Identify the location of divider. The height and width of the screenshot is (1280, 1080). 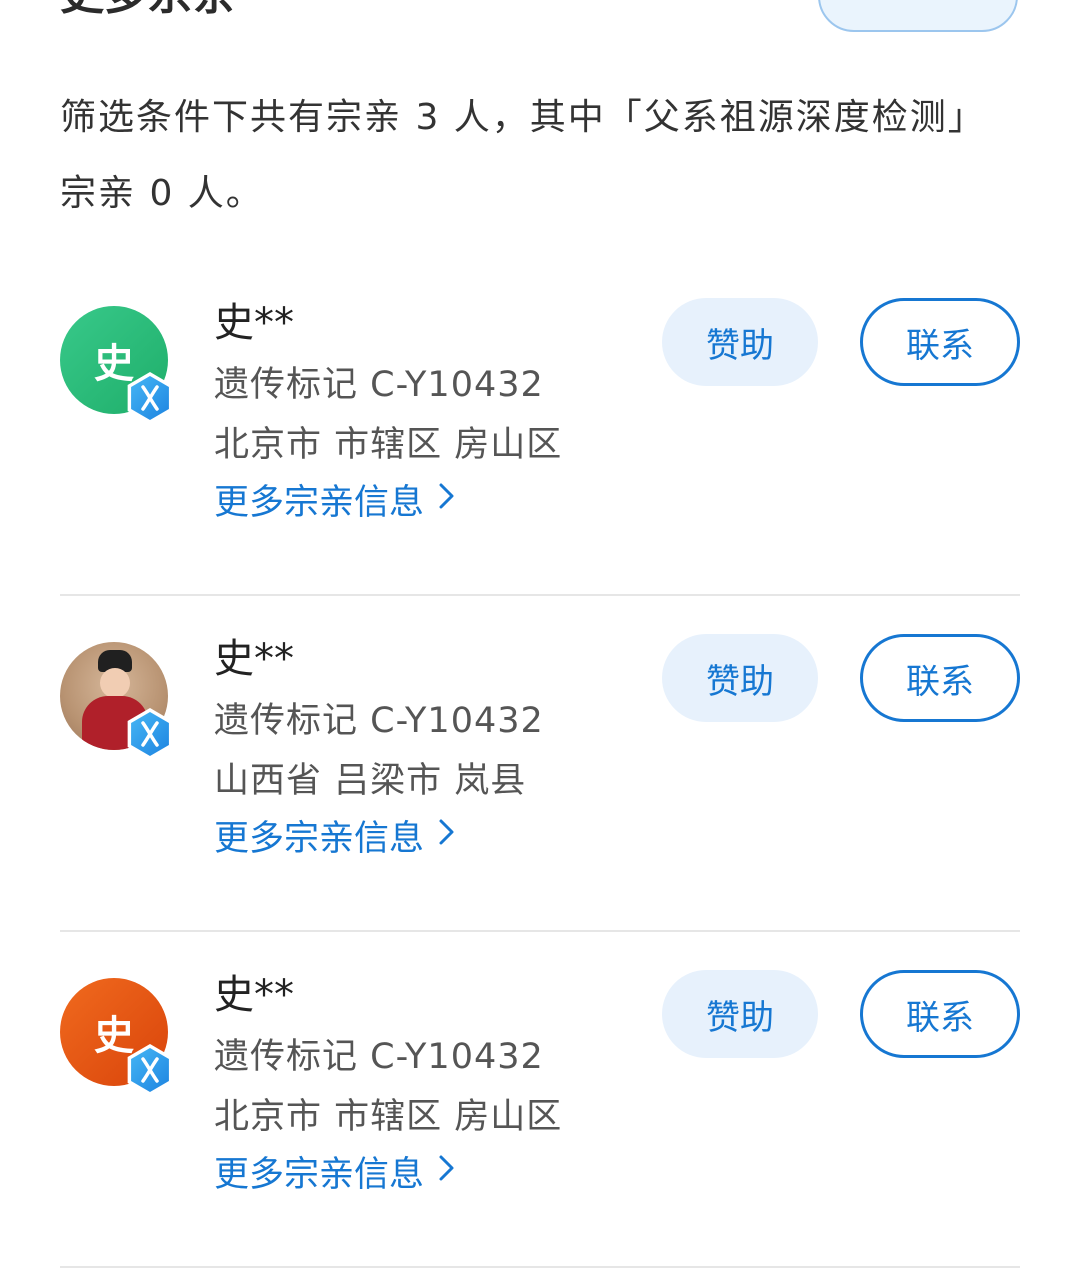
(540, 1267).